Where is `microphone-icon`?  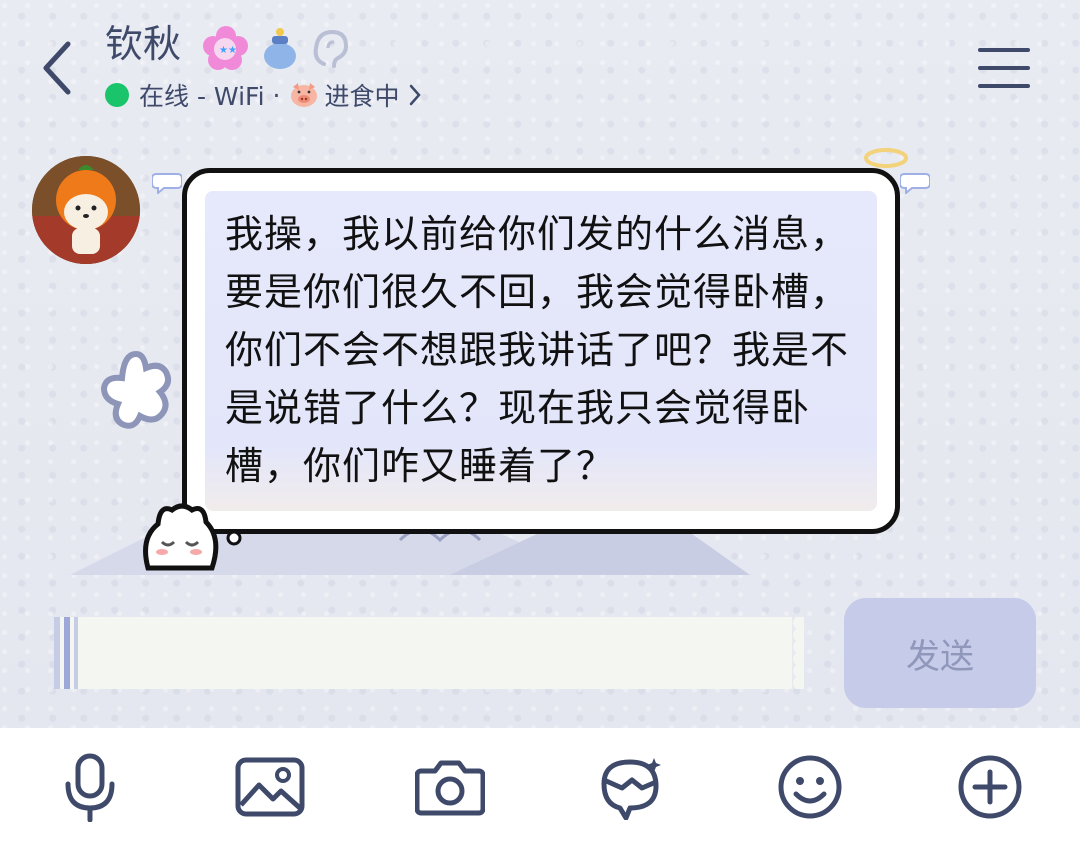
microphone-icon is located at coordinates (90, 787).